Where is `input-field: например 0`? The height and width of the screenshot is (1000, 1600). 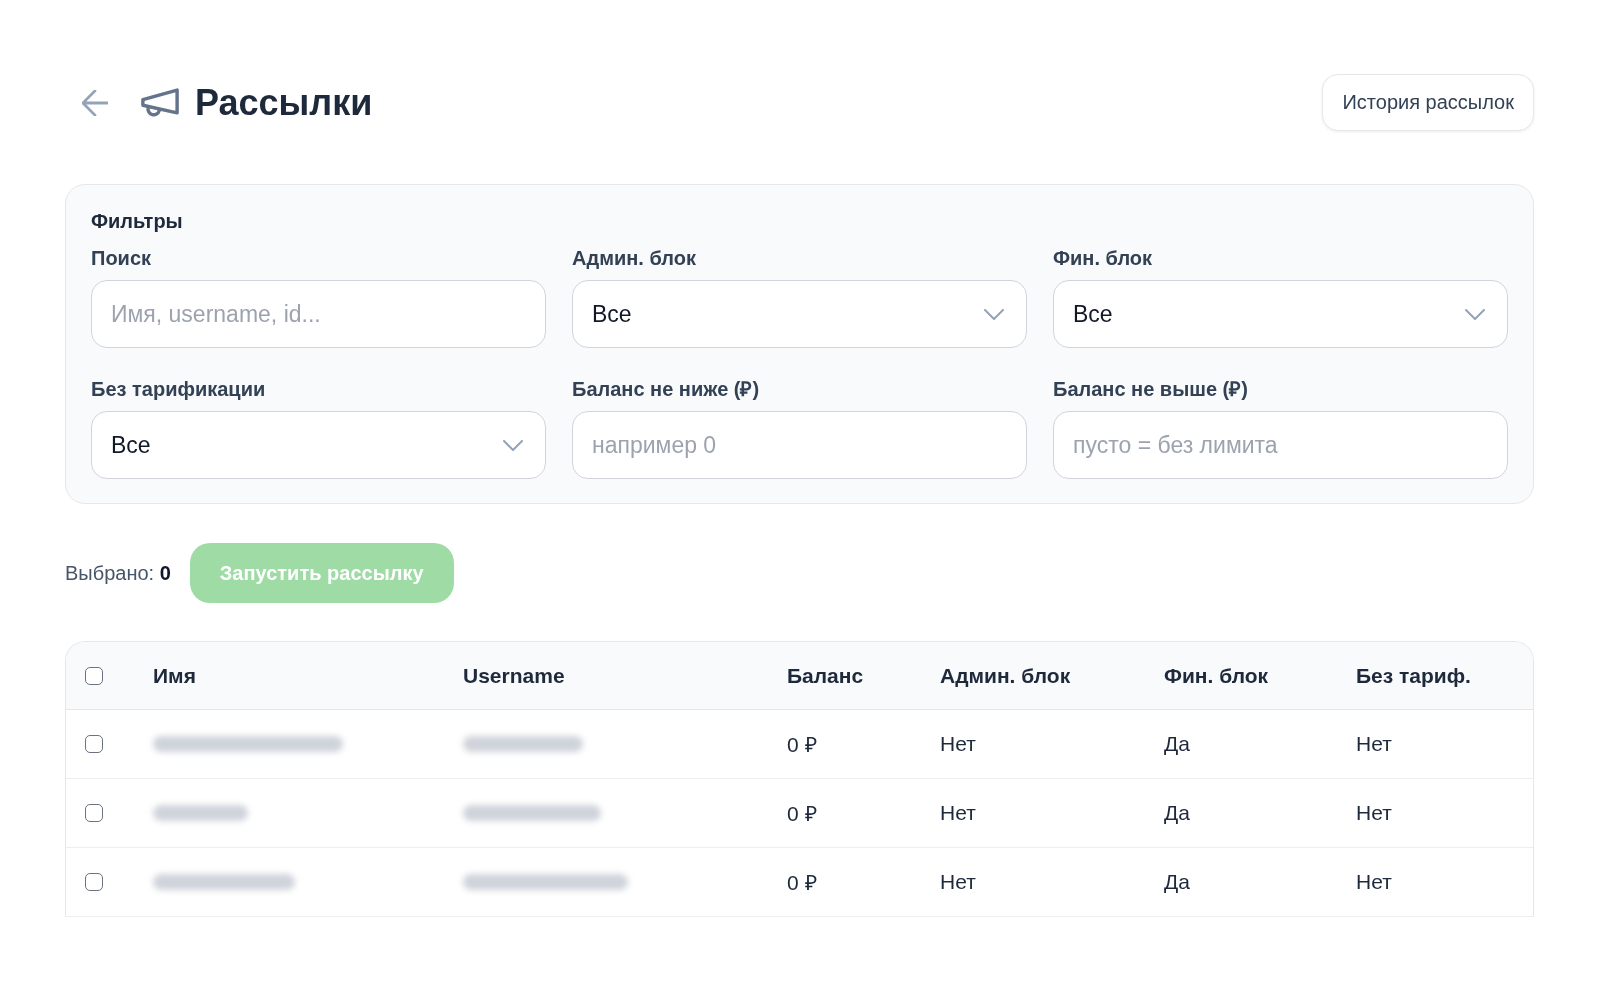 input-field: например 0 is located at coordinates (799, 445).